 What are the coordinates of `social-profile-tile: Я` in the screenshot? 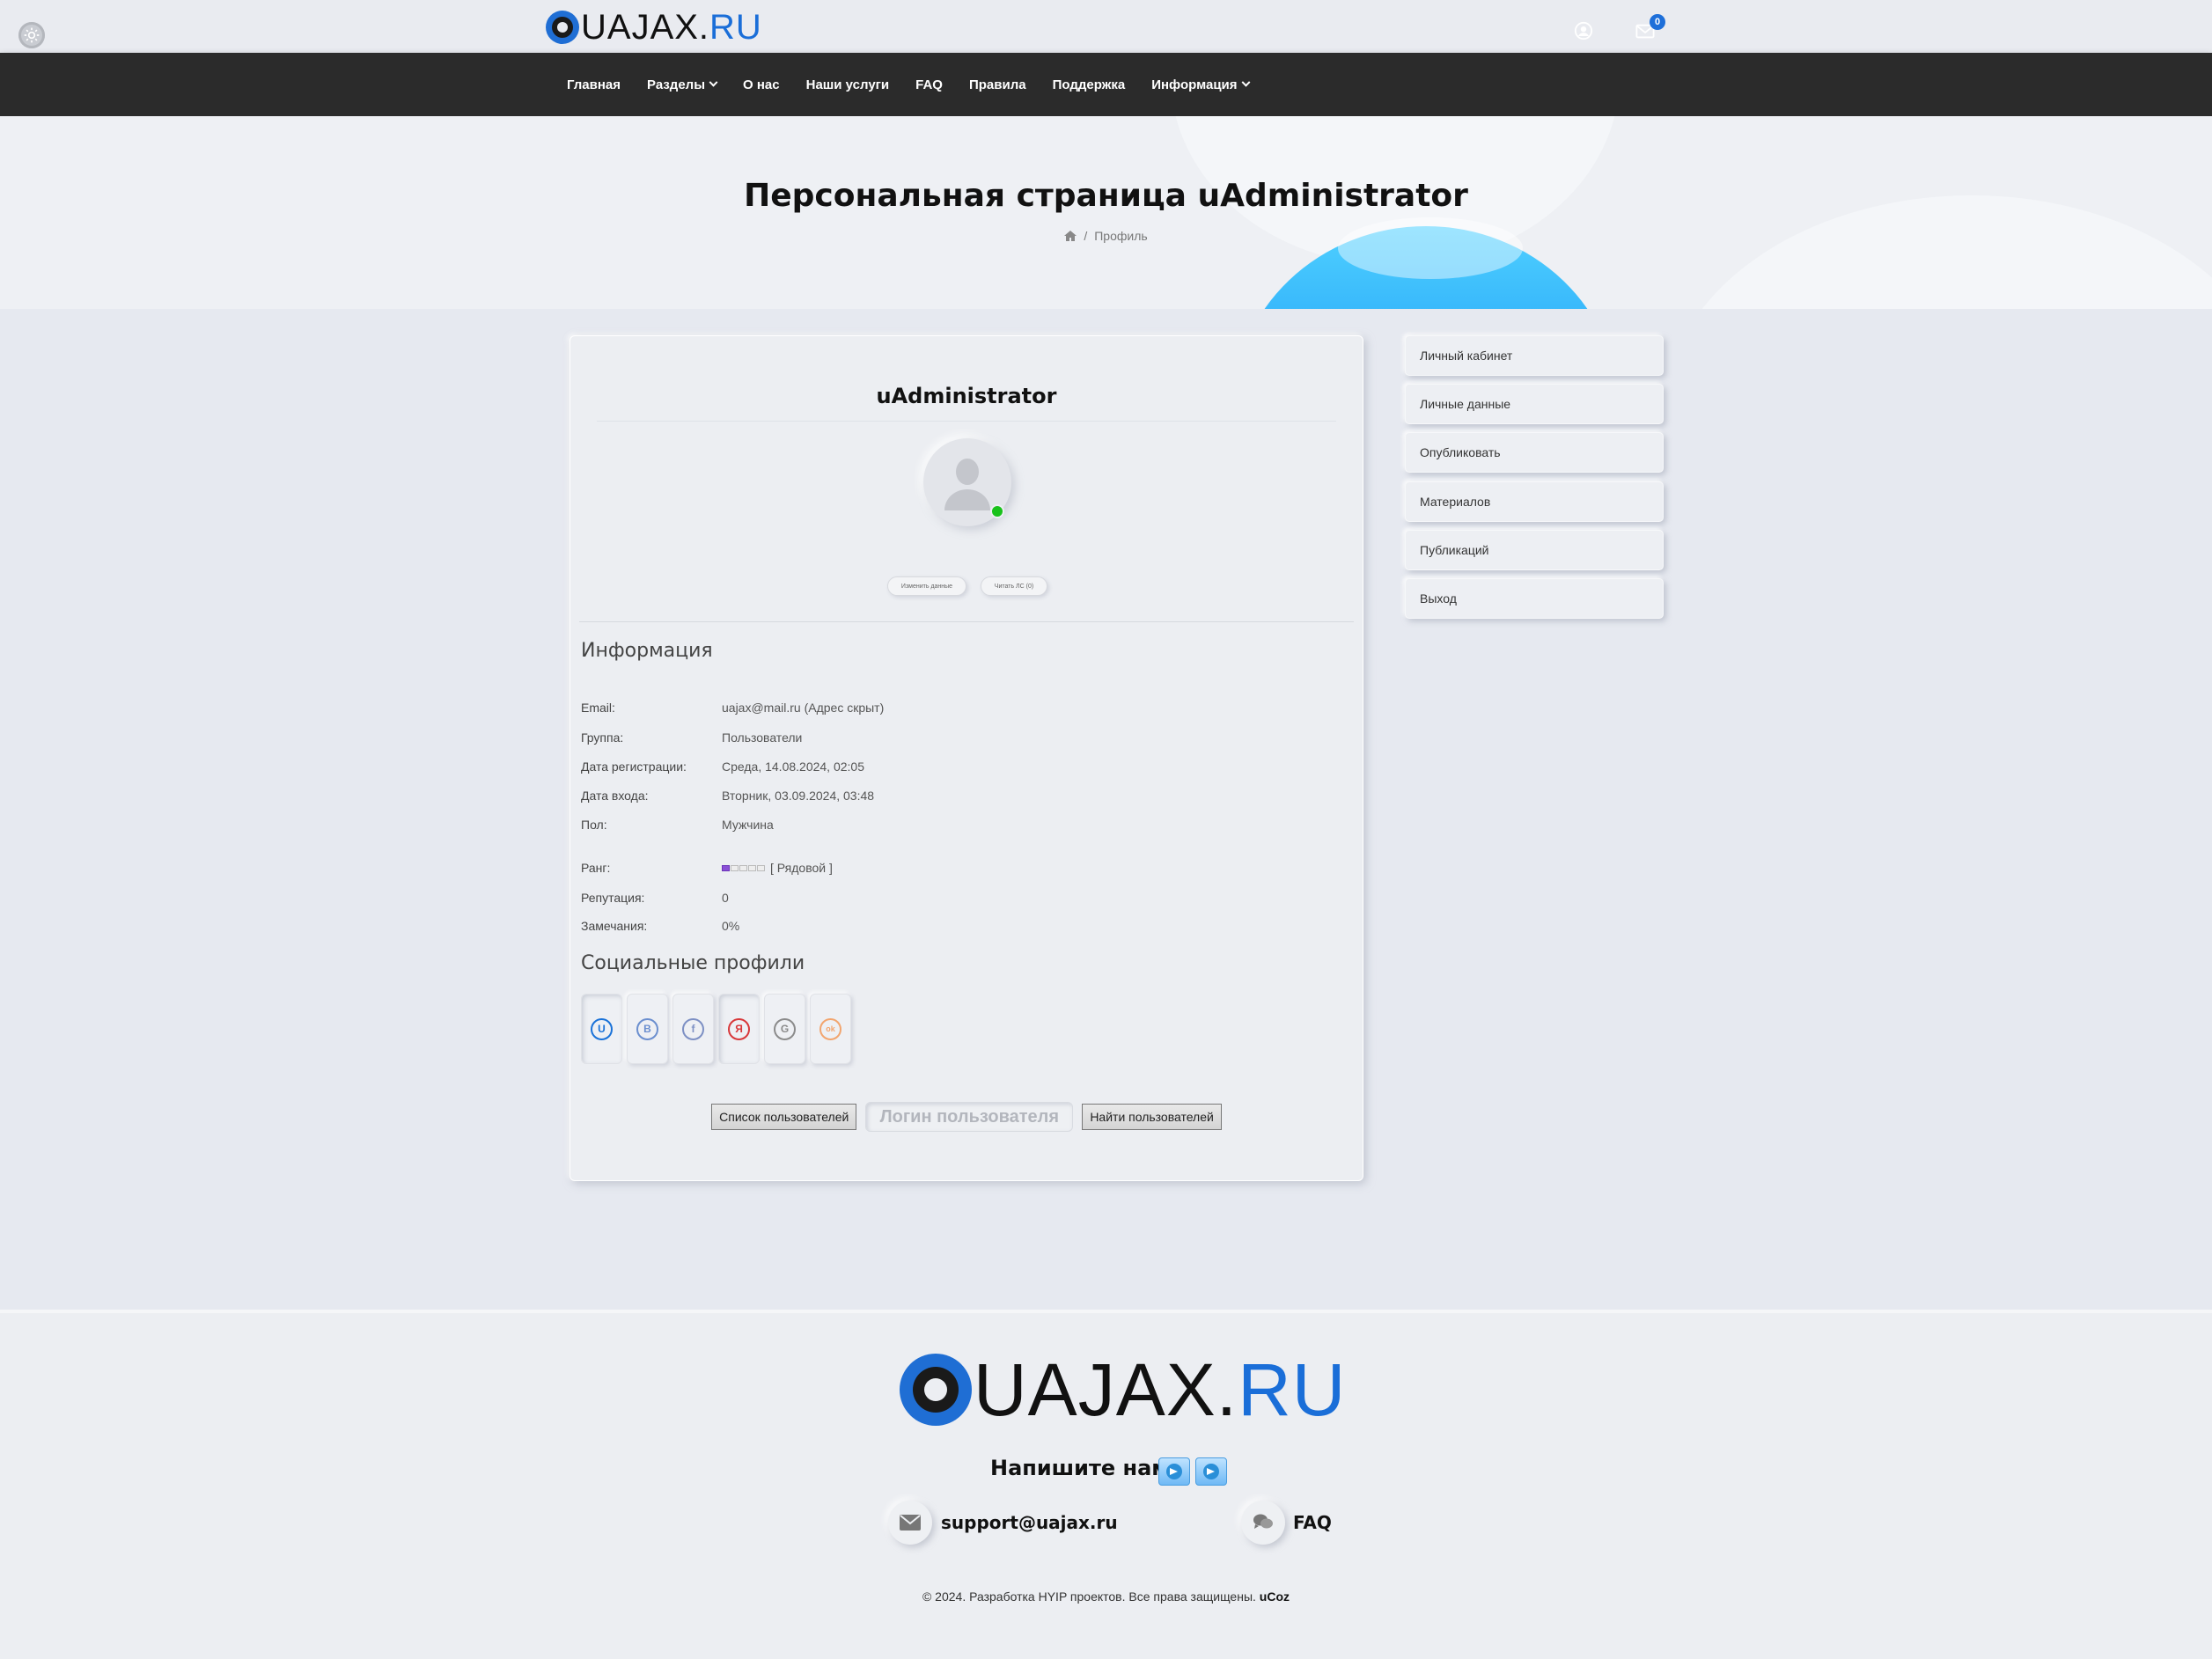 It's located at (739, 1029).